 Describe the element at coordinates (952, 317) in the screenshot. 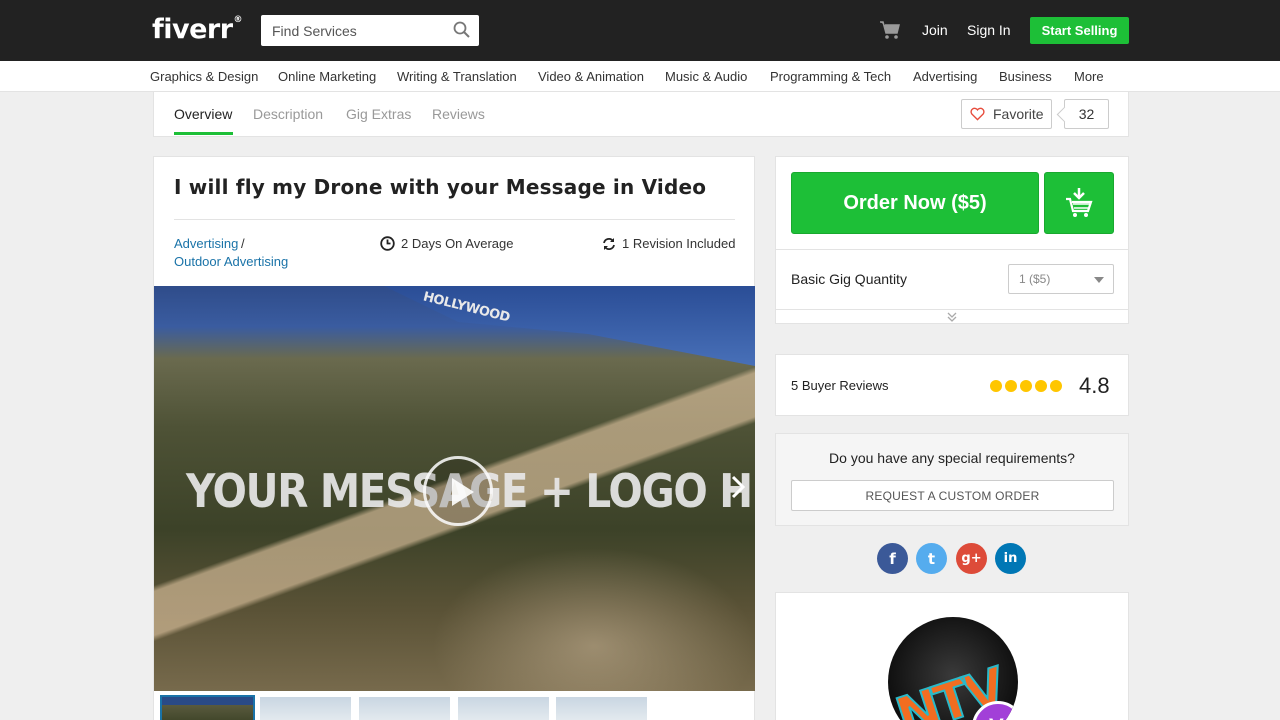

I see `chevron-double-down-icon` at that location.